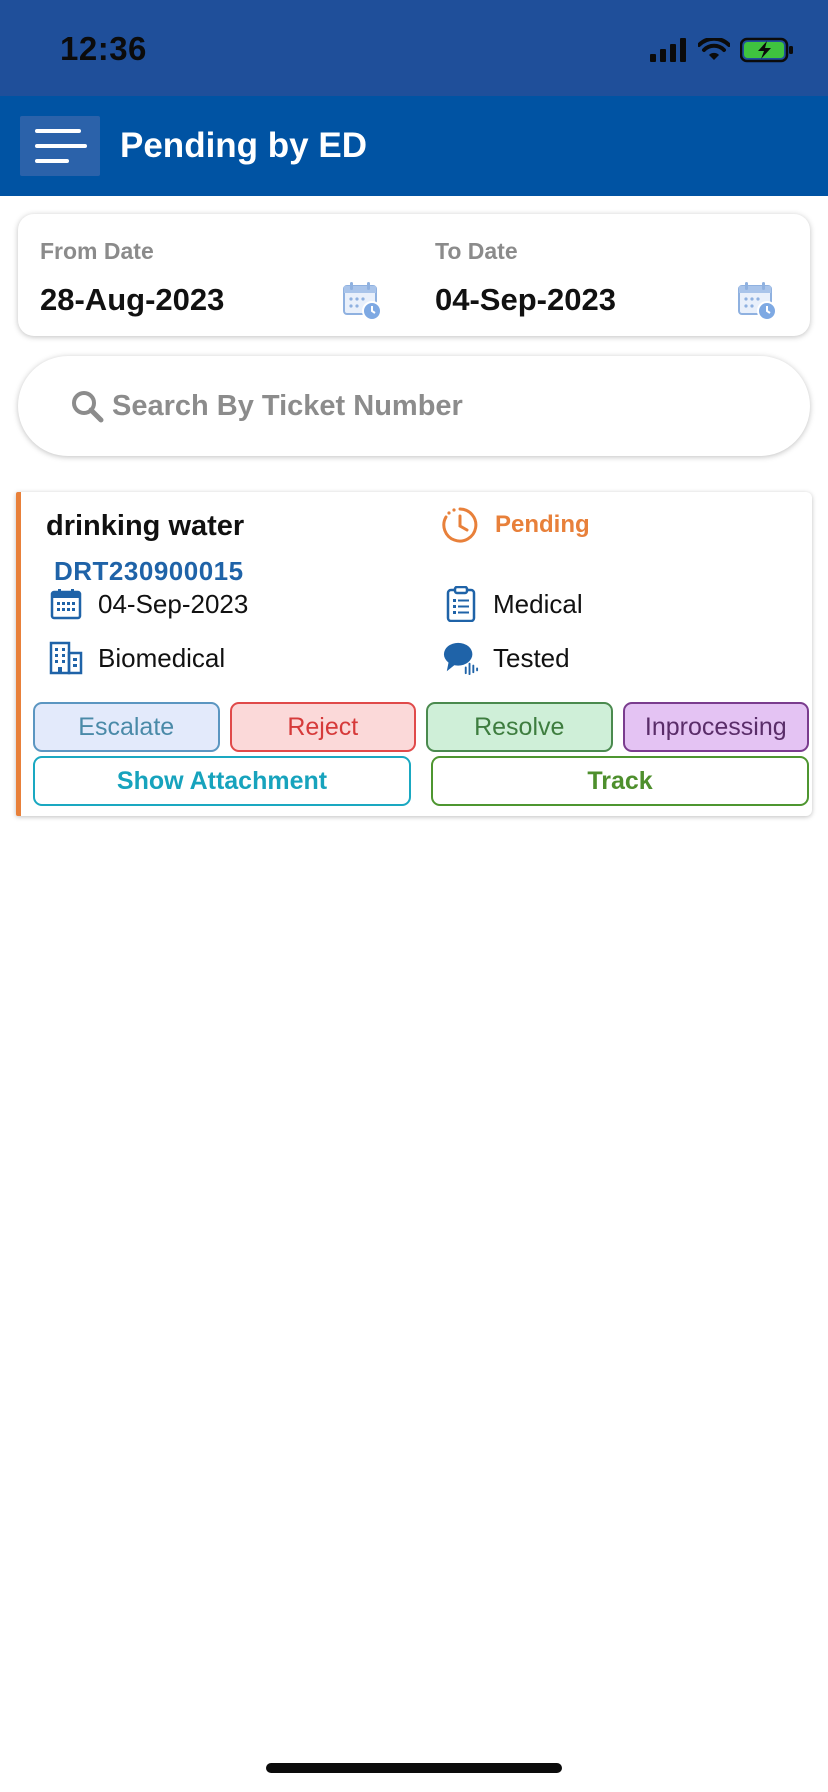 The image size is (828, 1792). Describe the element at coordinates (145, 526) in the screenshot. I see `ticket-title: drinking water` at that location.